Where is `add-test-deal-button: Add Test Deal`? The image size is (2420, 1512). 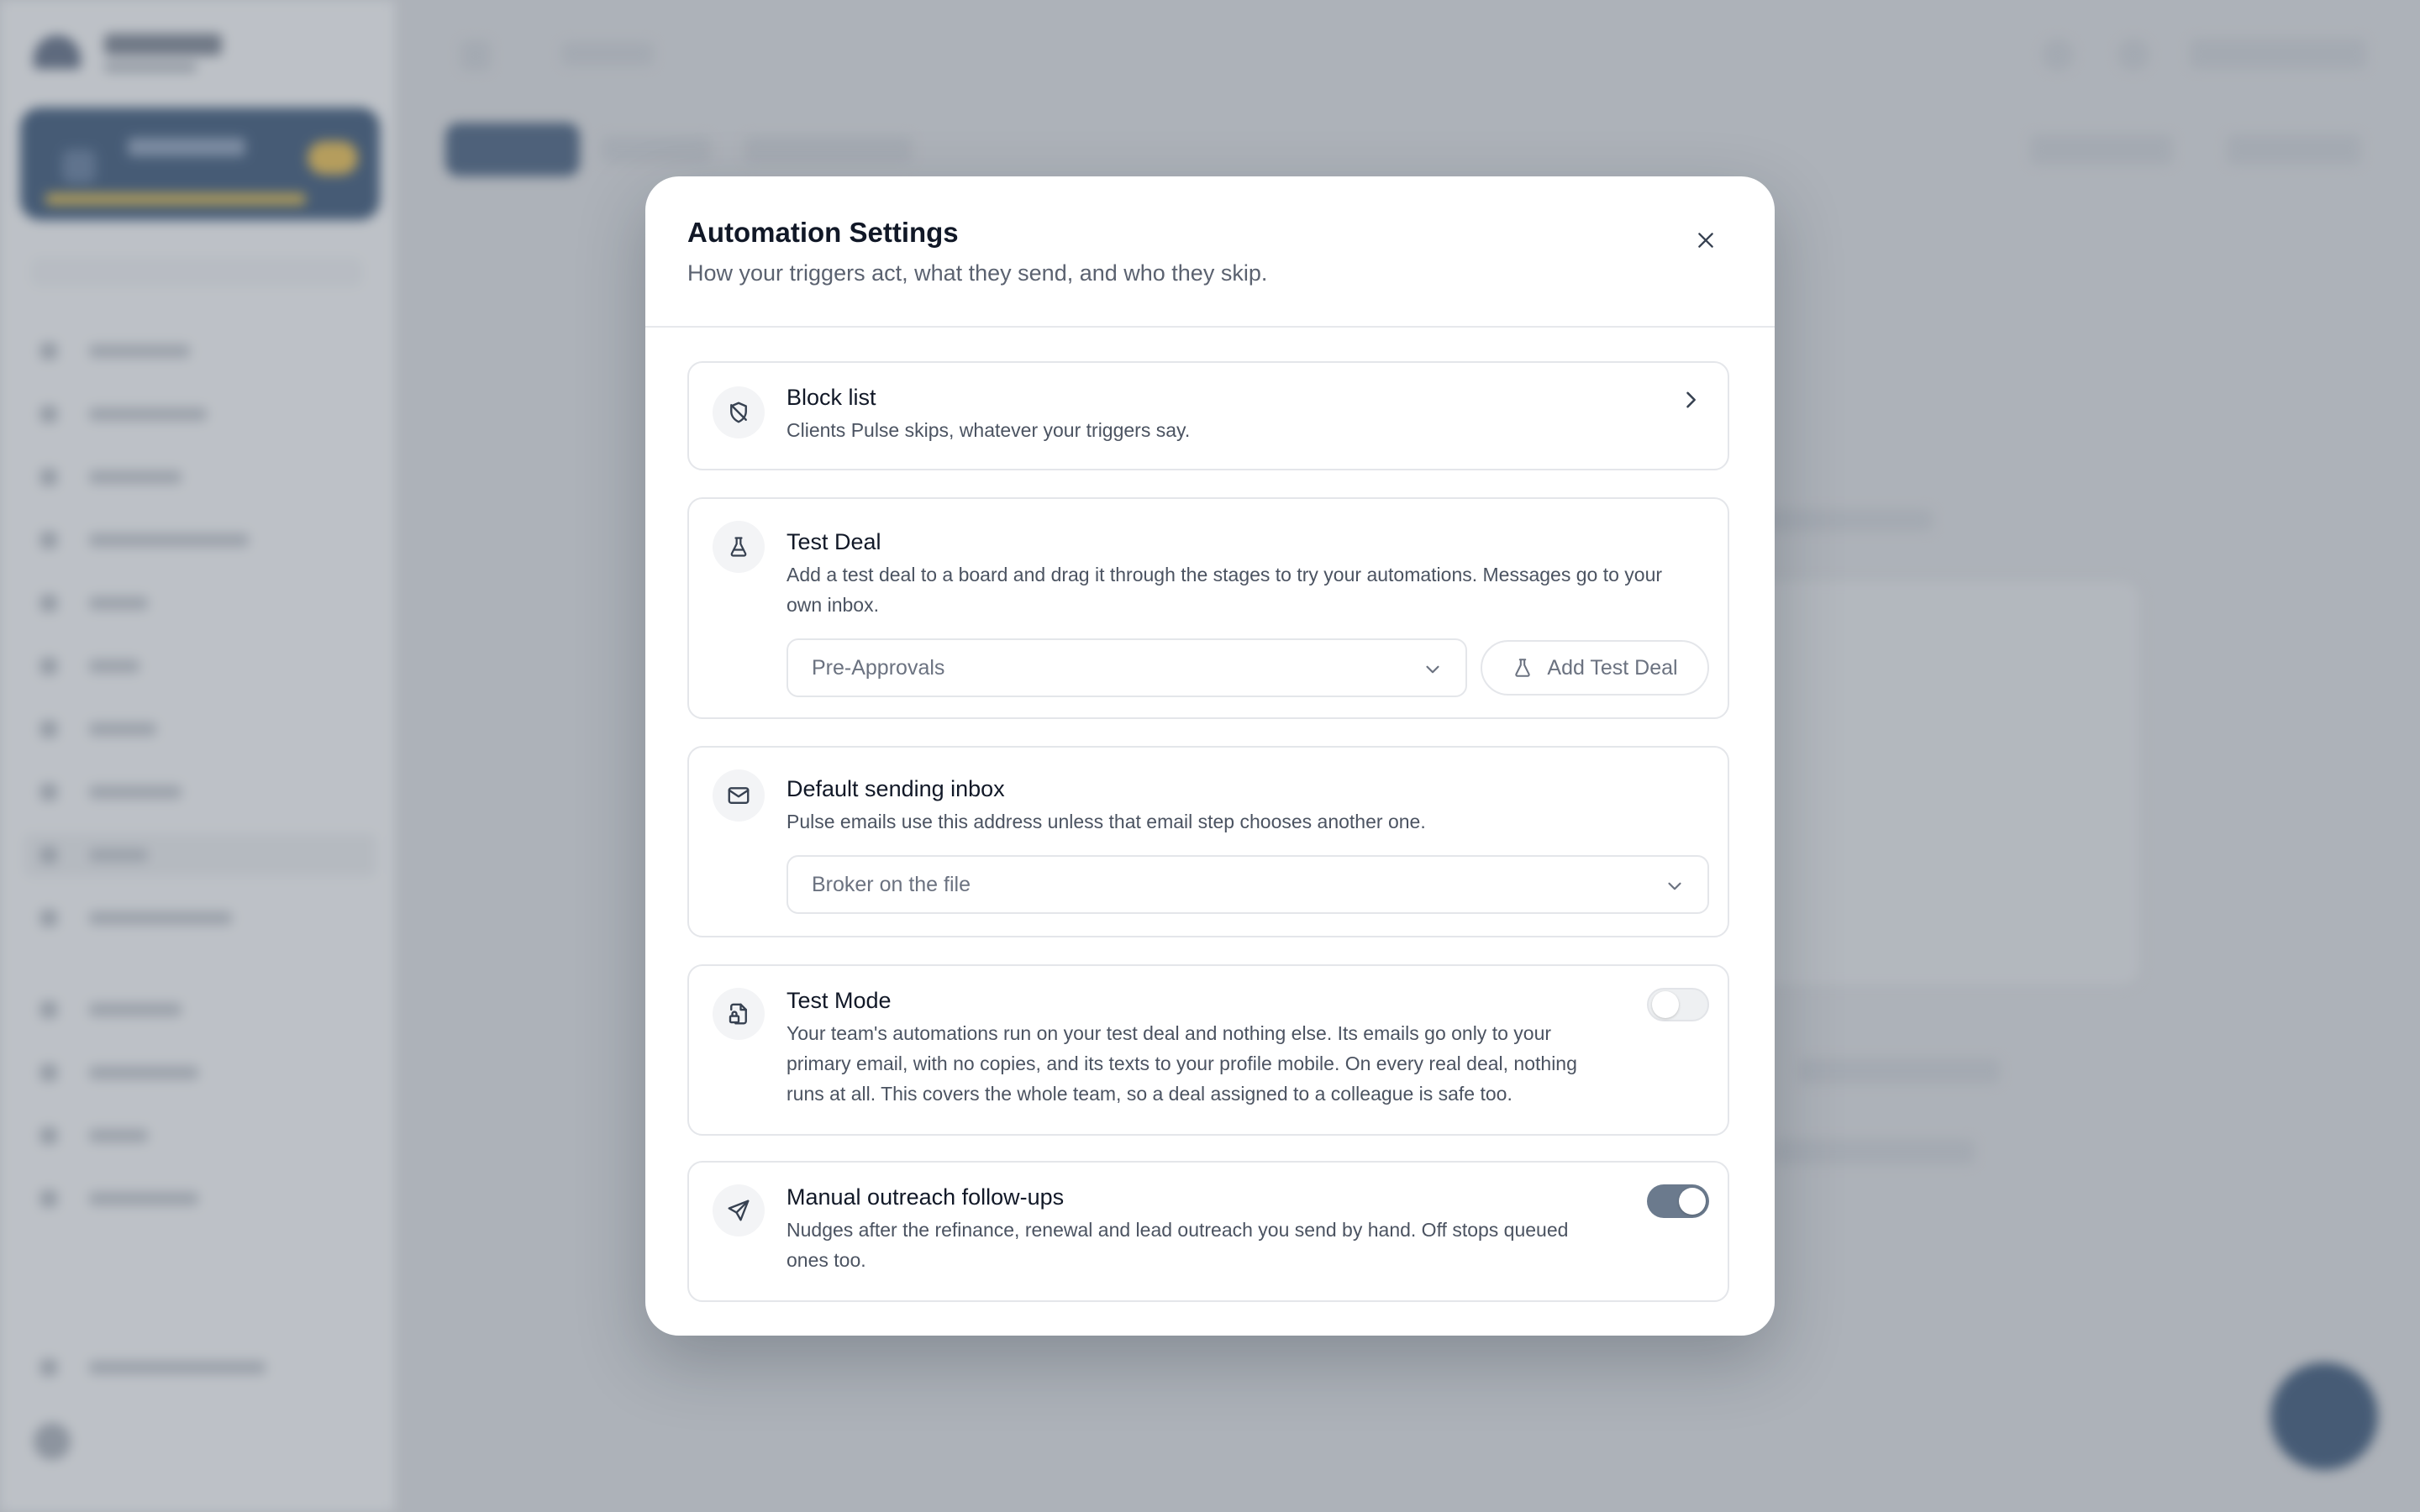 add-test-deal-button: Add Test Deal is located at coordinates (1595, 668).